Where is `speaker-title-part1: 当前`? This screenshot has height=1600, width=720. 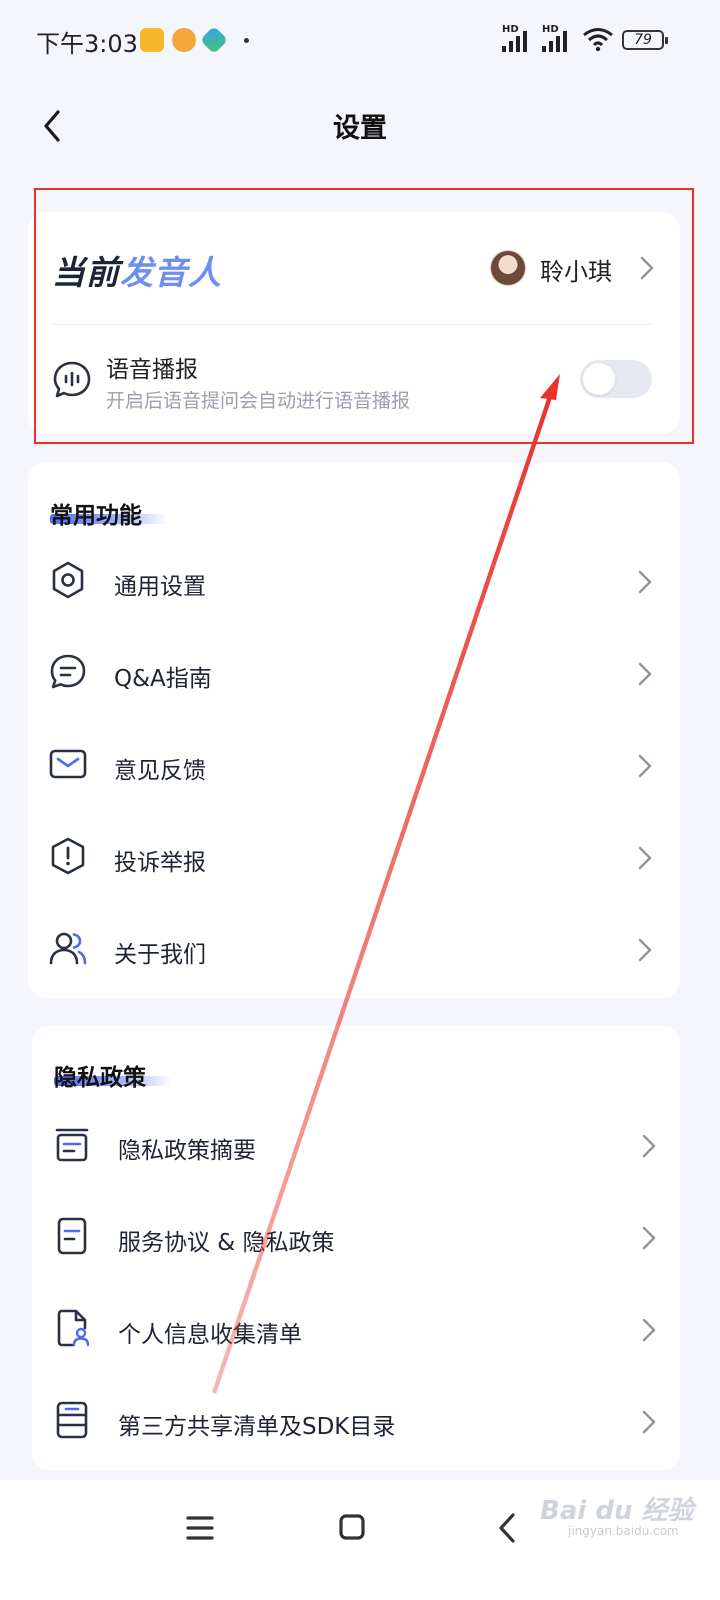 speaker-title-part1: 当前 is located at coordinates (86, 272).